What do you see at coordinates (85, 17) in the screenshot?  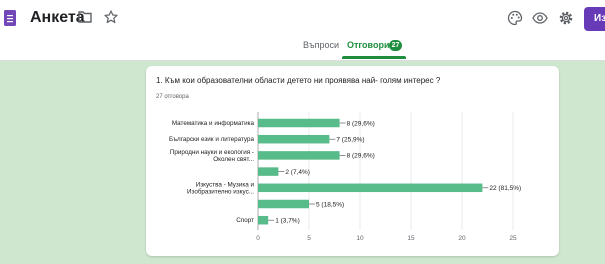 I see `folder-icon` at bounding box center [85, 17].